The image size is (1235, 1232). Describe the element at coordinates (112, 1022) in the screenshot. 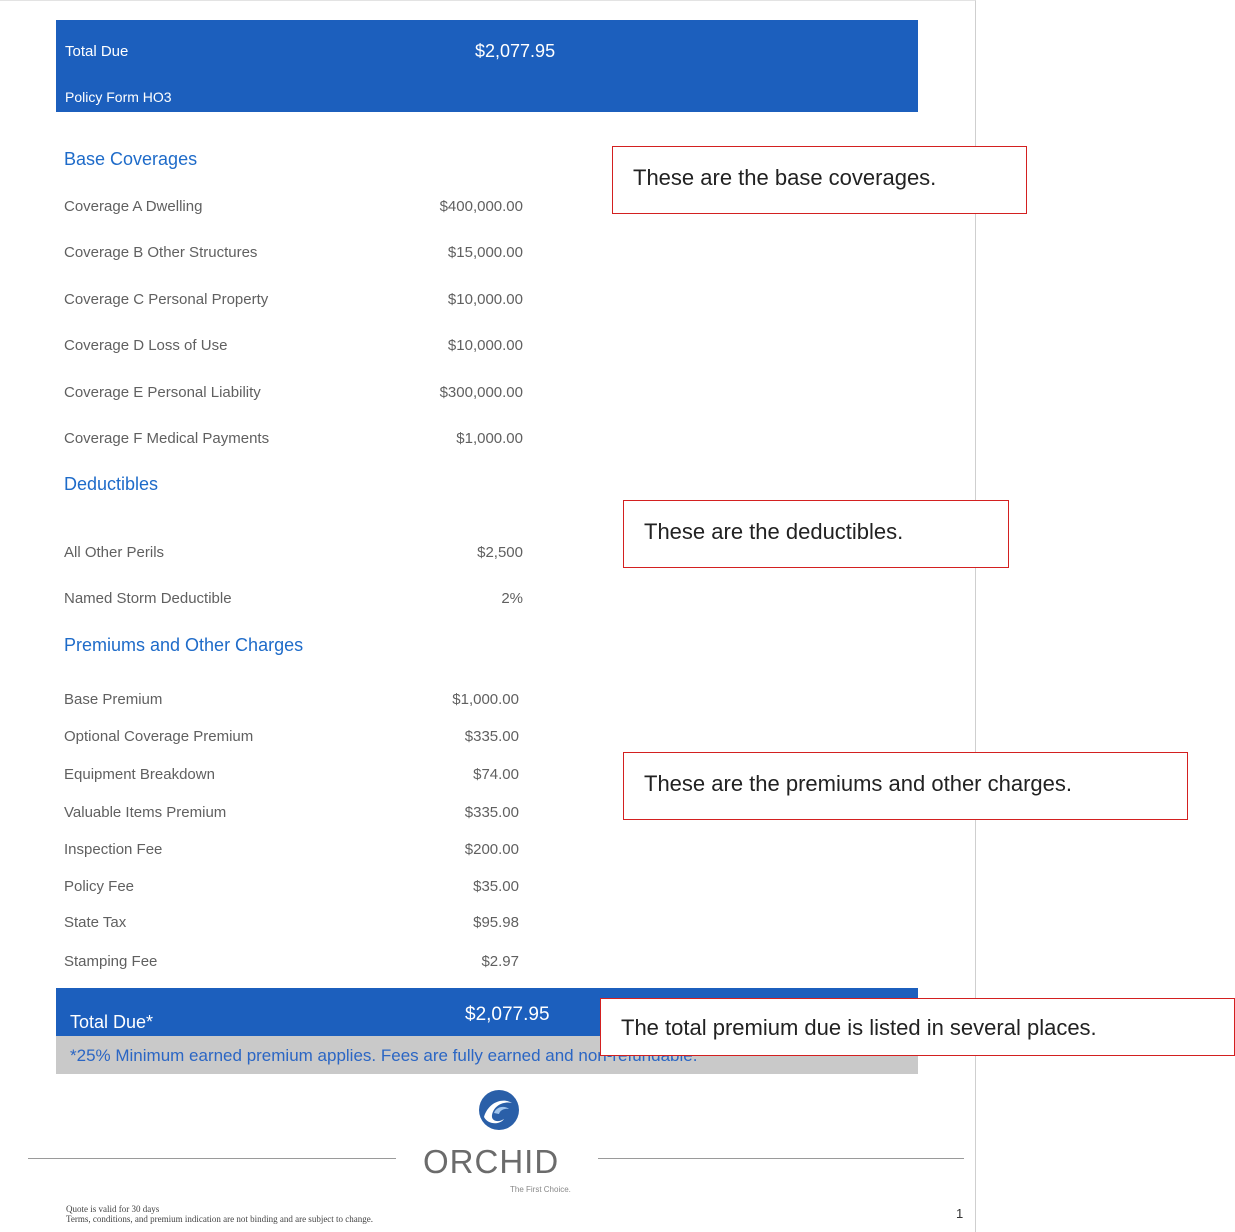

I see `total-due-footer-label: Total Due*` at that location.